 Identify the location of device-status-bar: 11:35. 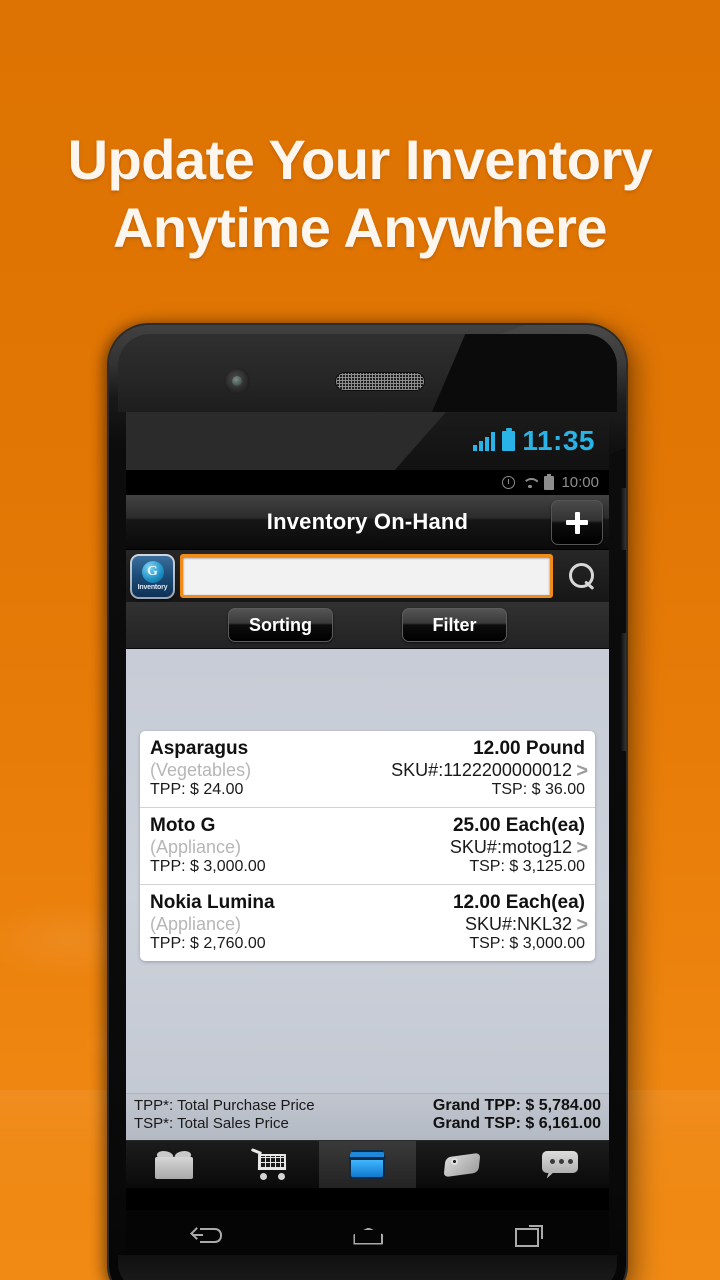
(367, 441).